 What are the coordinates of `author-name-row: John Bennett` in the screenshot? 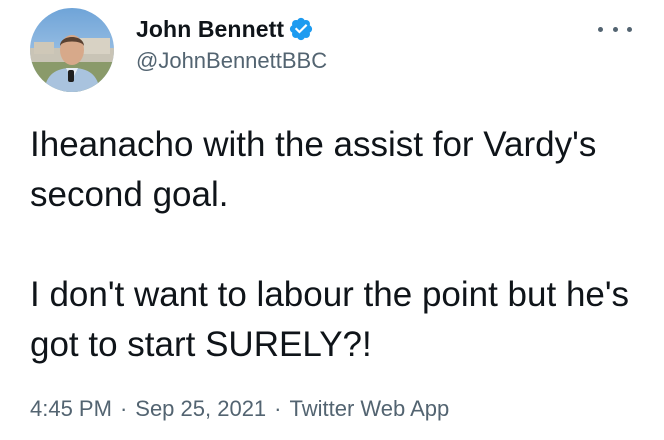 It's located at (225, 29).